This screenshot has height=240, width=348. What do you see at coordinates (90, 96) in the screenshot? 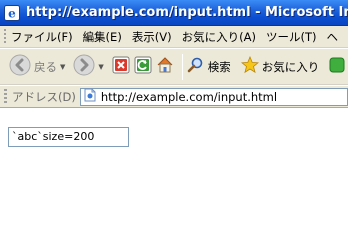
I see `page-icon` at bounding box center [90, 96].